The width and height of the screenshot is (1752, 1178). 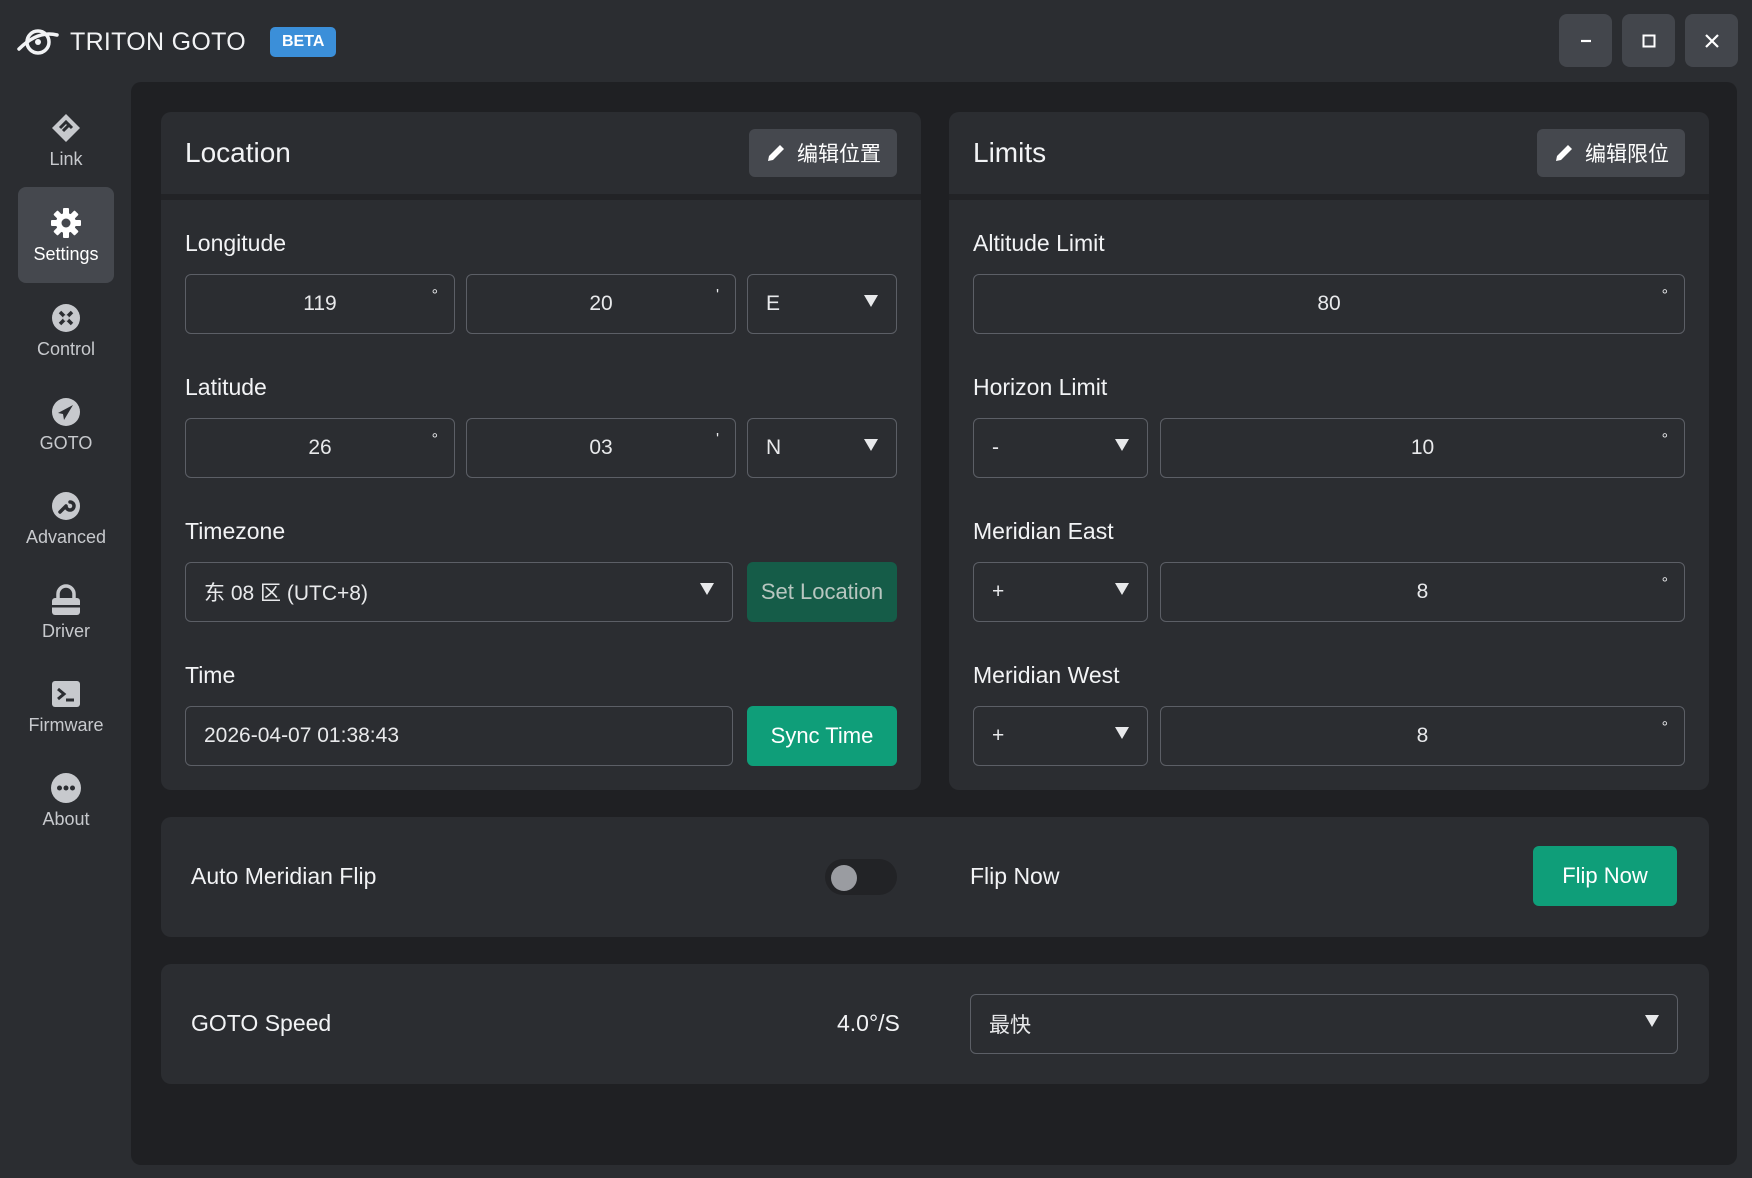 What do you see at coordinates (822, 592) in the screenshot?
I see `set-location-button: Set Location` at bounding box center [822, 592].